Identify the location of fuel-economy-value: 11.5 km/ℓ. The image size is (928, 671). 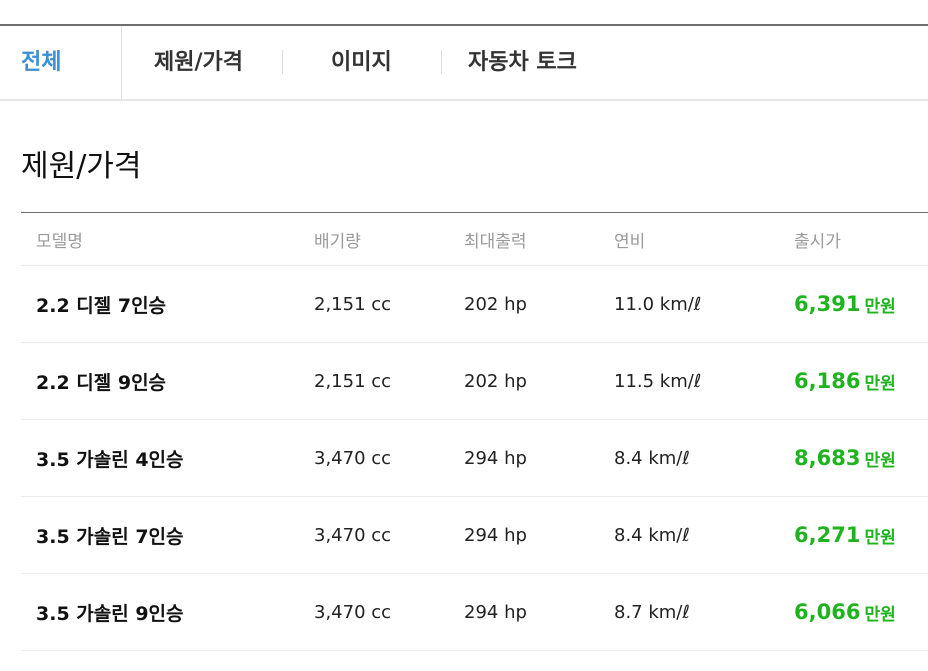
(658, 381).